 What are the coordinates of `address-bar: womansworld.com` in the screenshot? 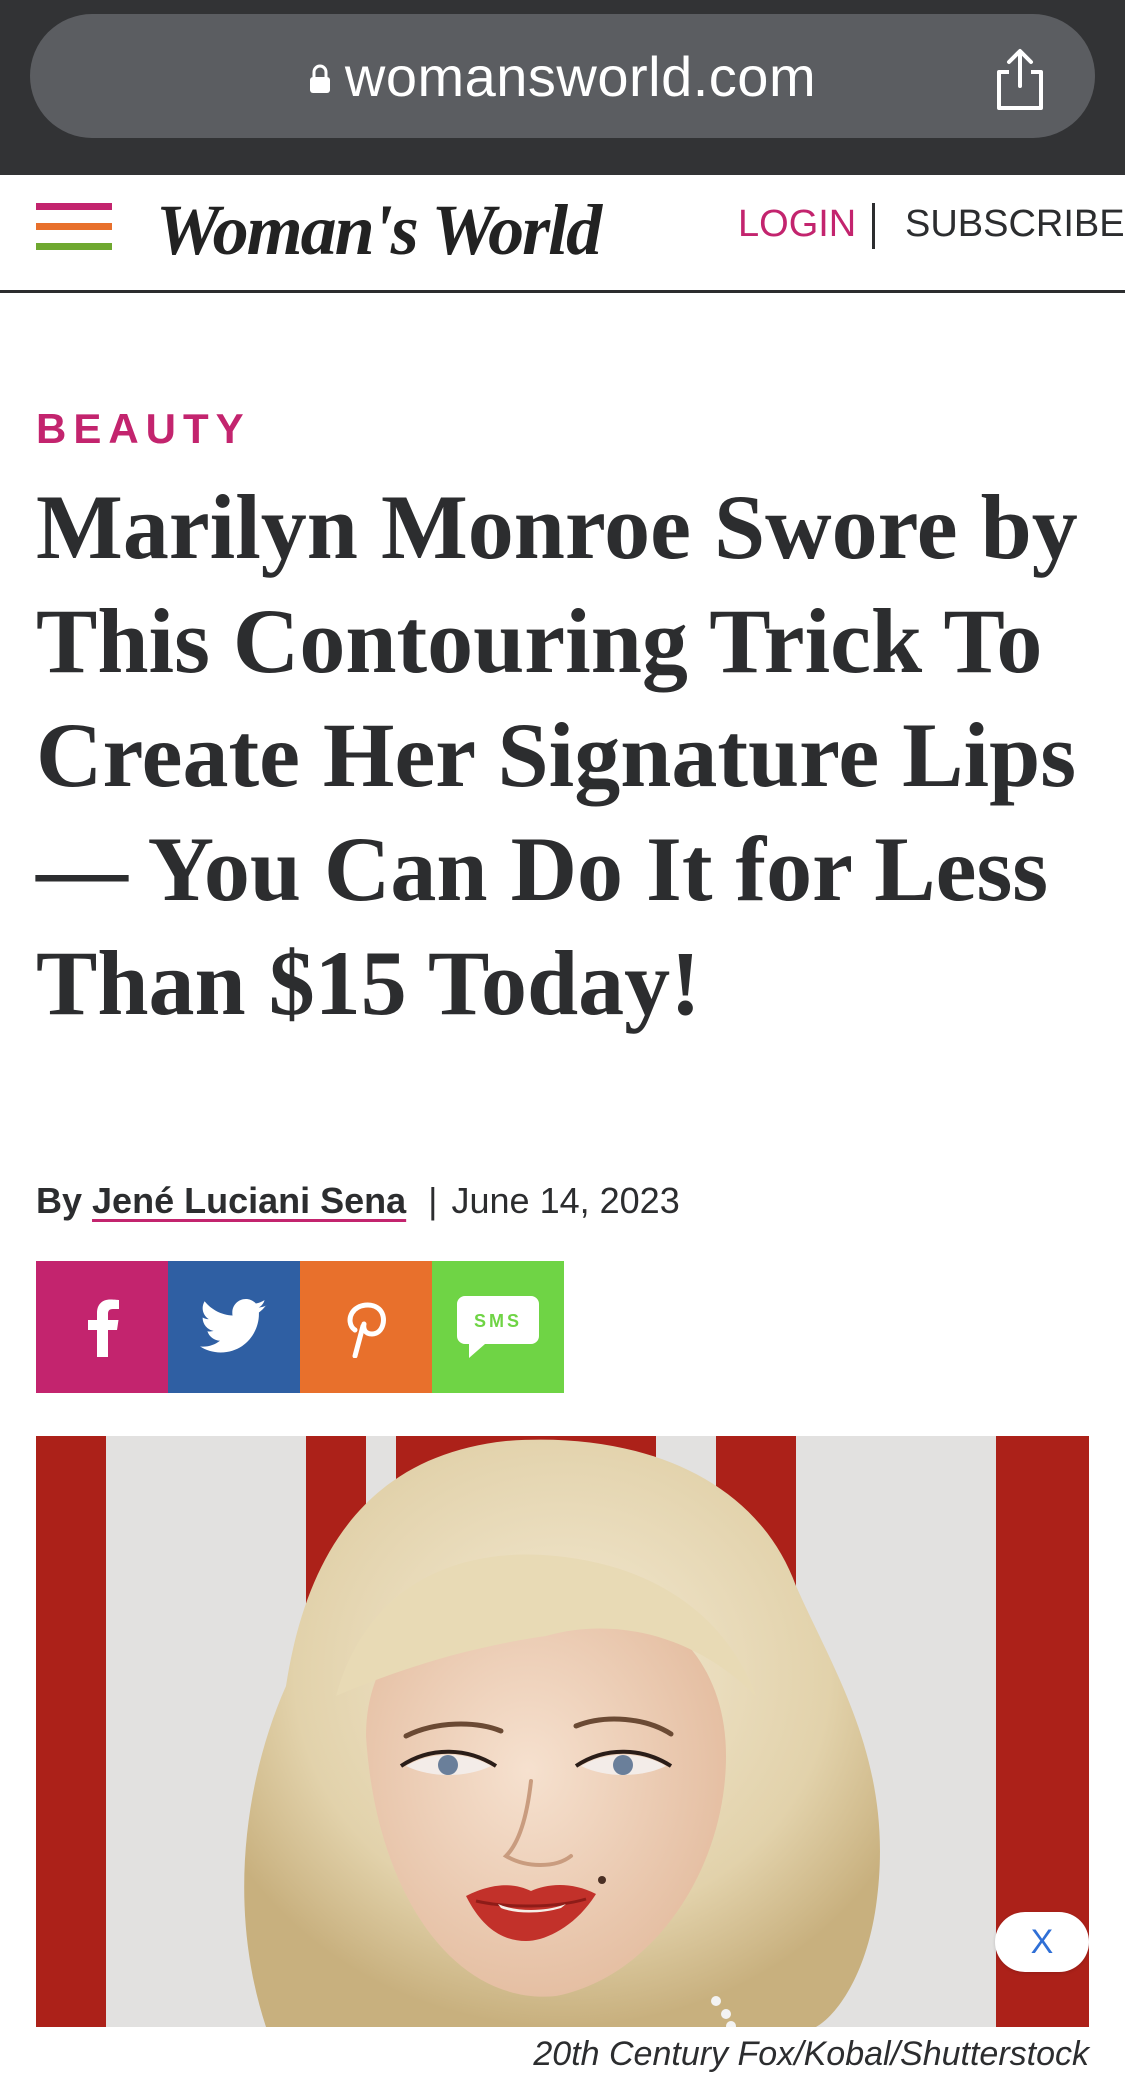 It's located at (562, 76).